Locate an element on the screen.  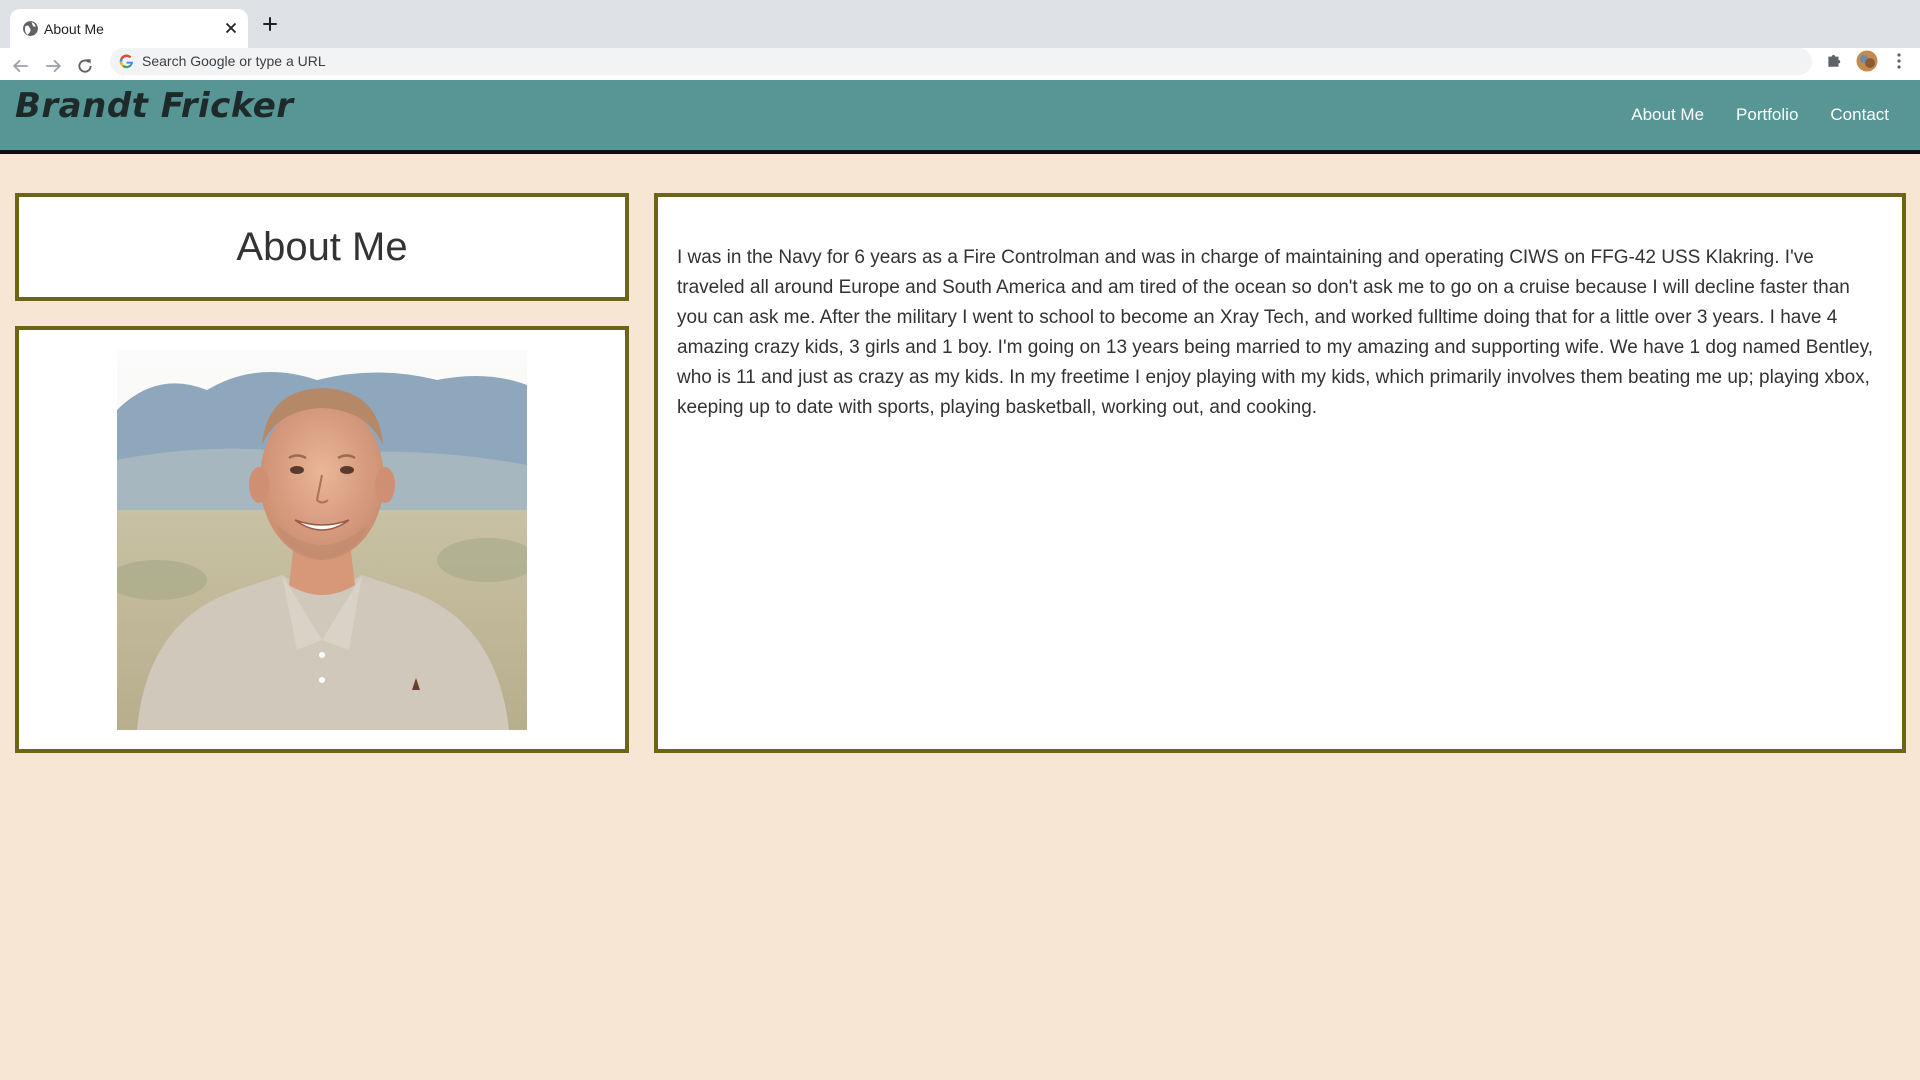
google-g-icon is located at coordinates (126, 61).